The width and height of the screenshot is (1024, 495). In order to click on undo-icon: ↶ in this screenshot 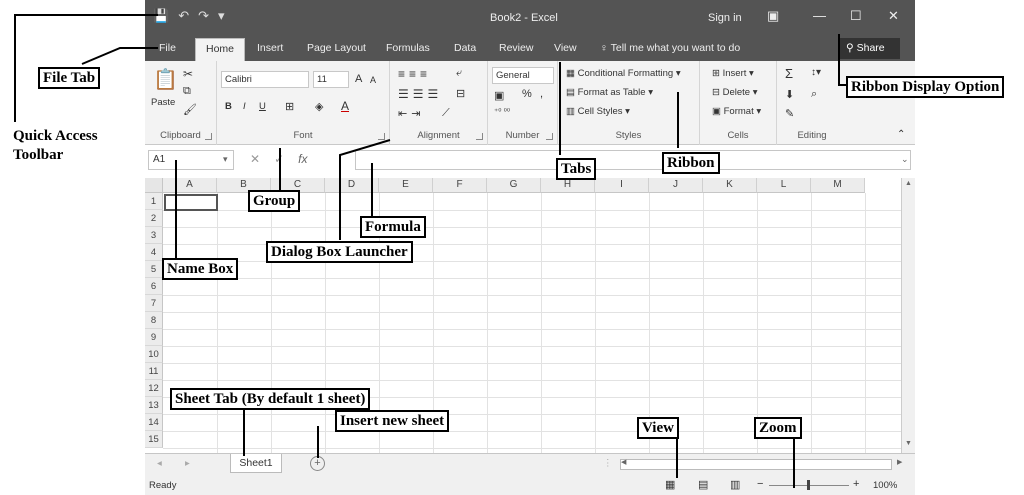, I will do `click(183, 16)`.